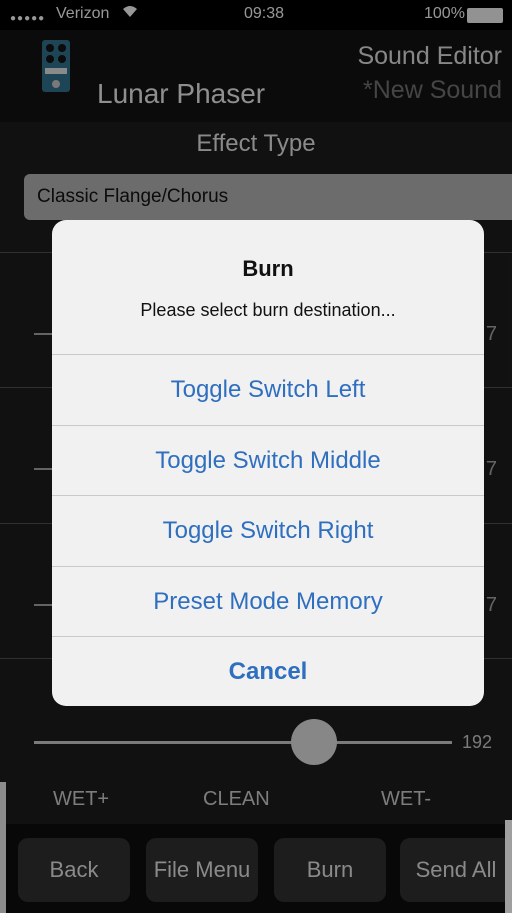 This screenshot has height=913, width=512. Describe the element at coordinates (268, 530) in the screenshot. I see `toggle-switch-right-button: Toggle Switch Right` at that location.